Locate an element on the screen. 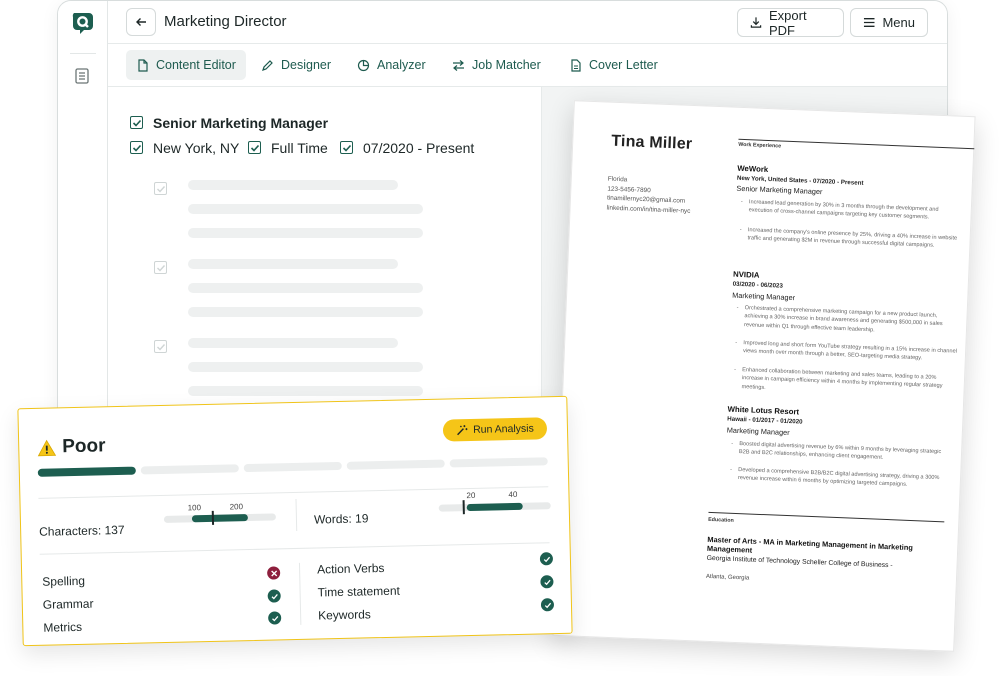 The image size is (999, 676). arrow-left-icon is located at coordinates (141, 22).